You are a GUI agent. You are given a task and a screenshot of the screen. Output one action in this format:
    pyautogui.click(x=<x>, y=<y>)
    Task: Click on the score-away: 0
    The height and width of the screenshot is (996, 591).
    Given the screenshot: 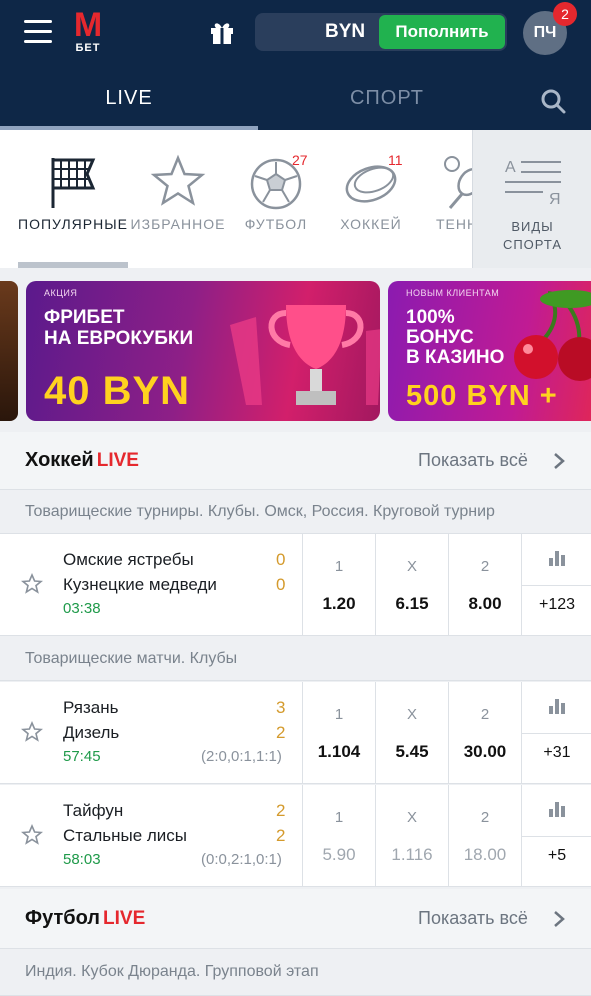 What is the action you would take?
    pyautogui.click(x=281, y=584)
    